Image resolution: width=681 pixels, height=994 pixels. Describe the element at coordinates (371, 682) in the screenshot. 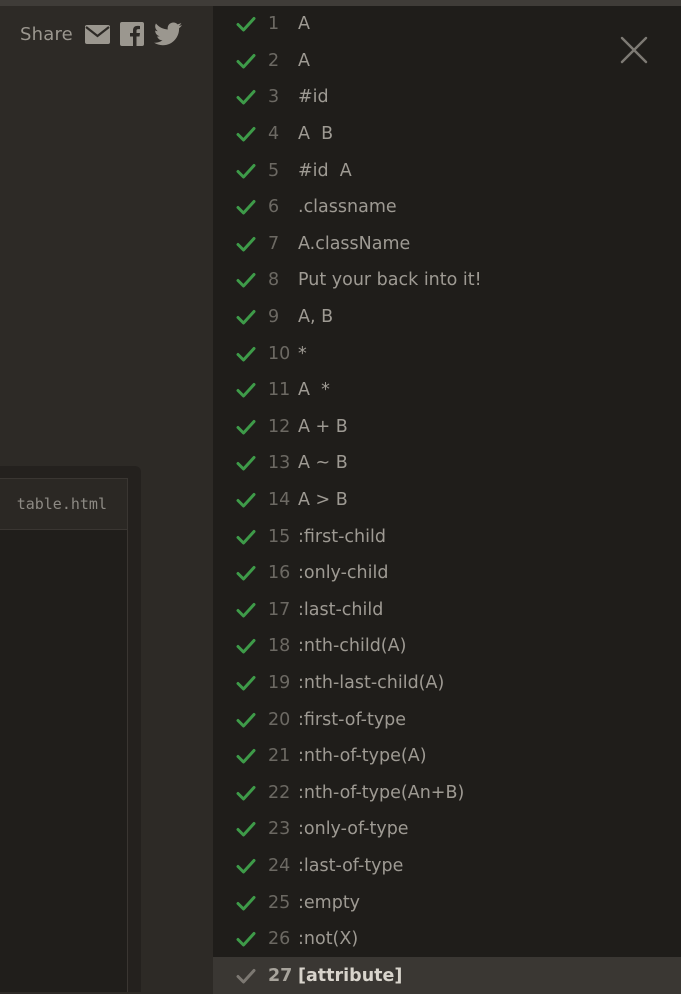

I see `level-name: :nth-last-child(A)` at that location.